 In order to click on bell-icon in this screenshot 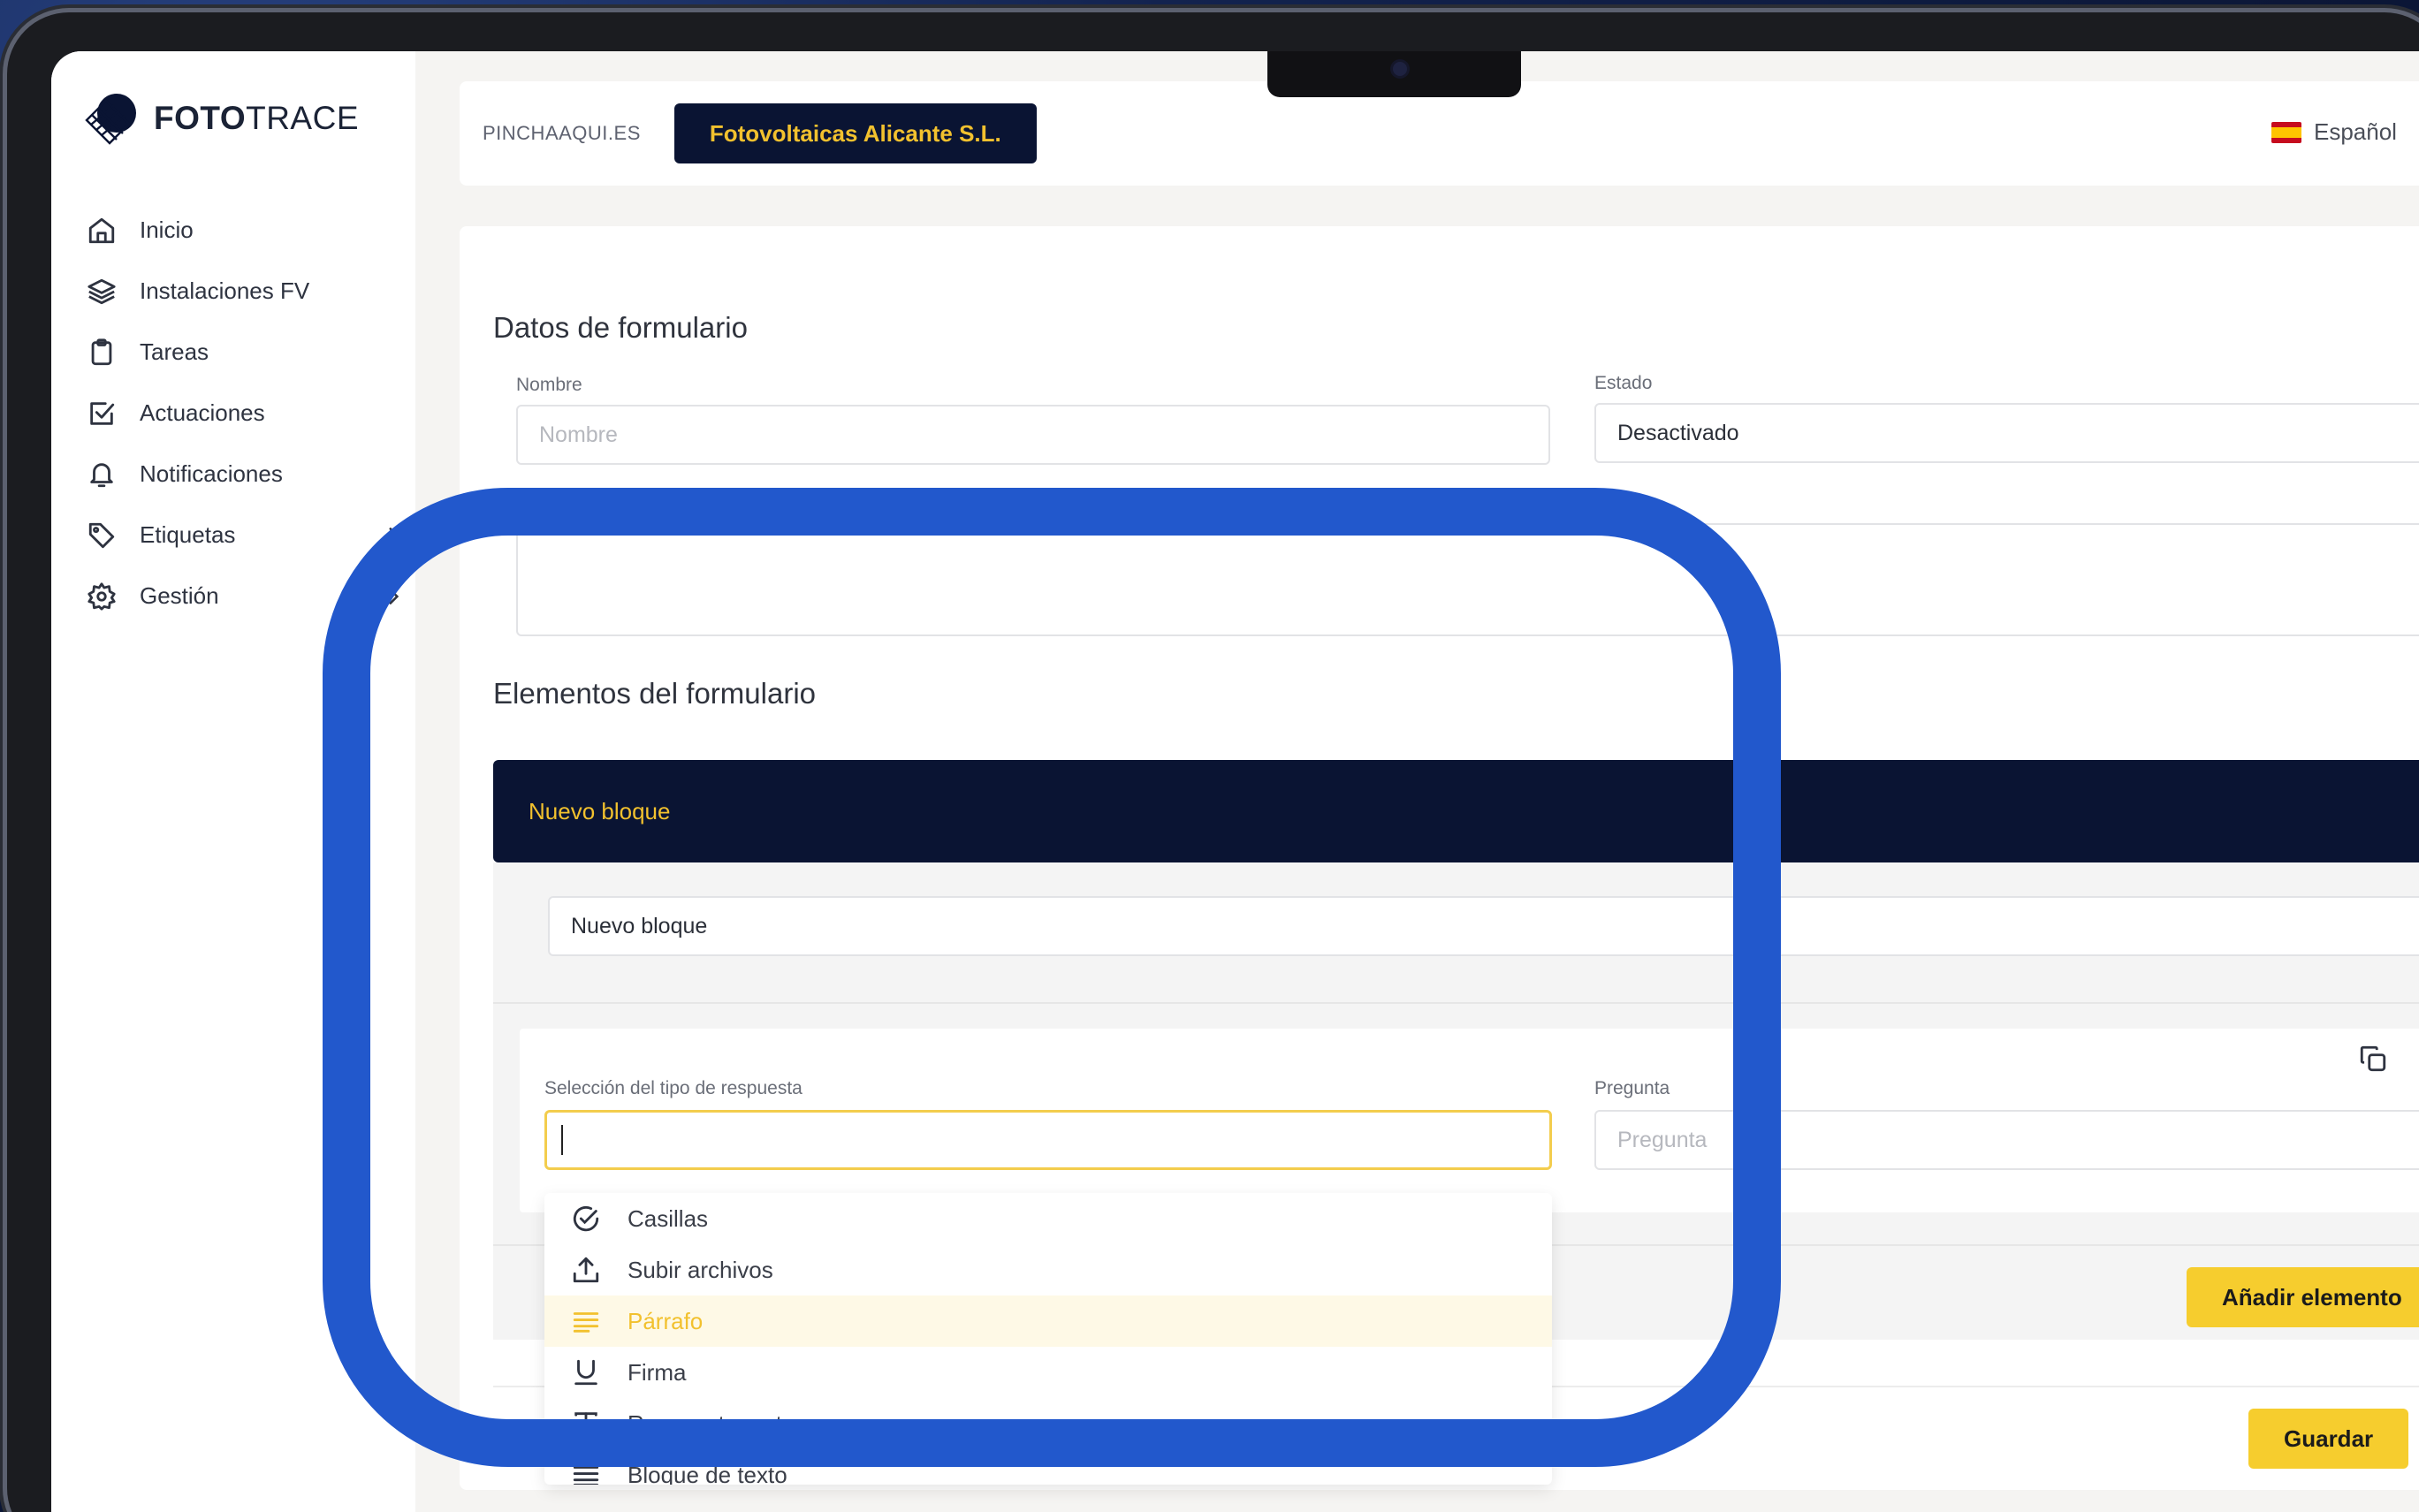, I will do `click(101, 474)`.